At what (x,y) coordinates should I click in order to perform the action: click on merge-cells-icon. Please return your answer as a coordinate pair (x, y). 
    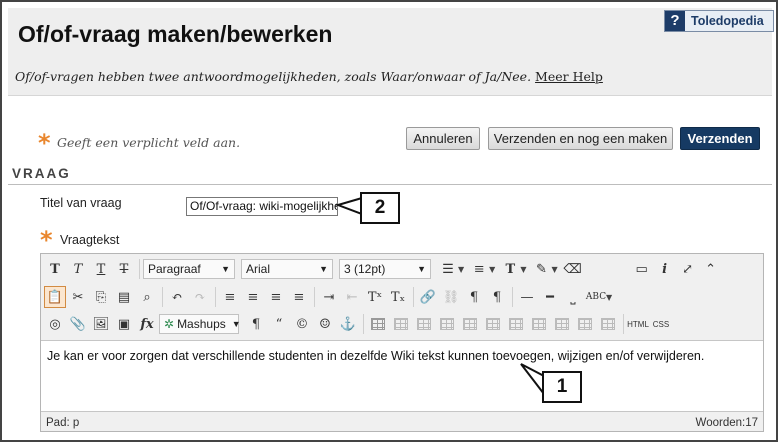
    Looking at the image, I should click on (608, 324).